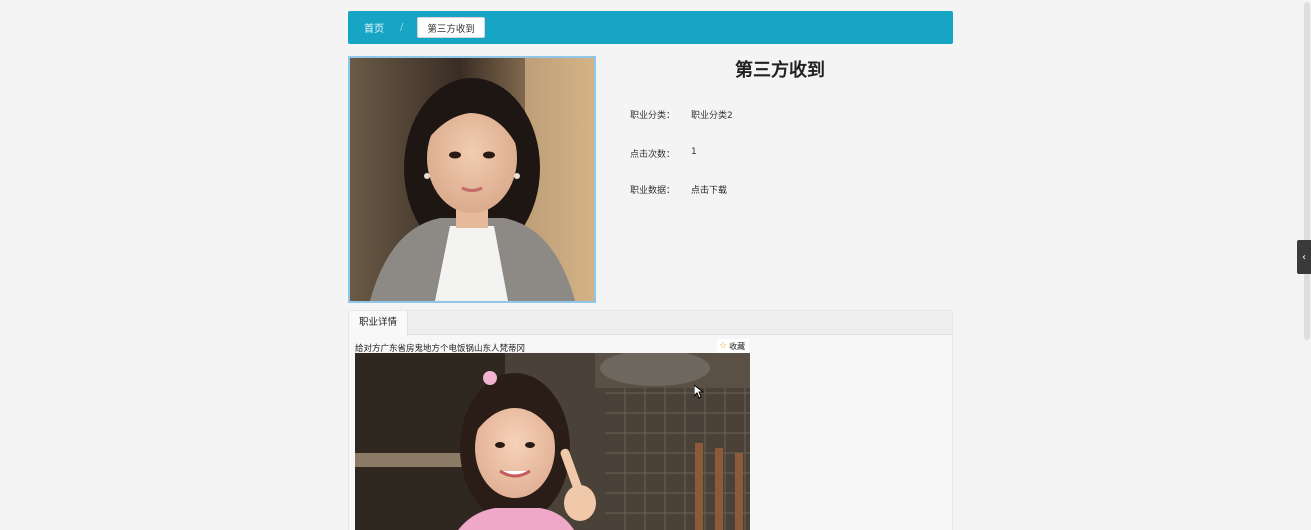 The width and height of the screenshot is (1311, 530). What do you see at coordinates (650, 27) in the screenshot?
I see `breadcrumb: 首页 / 第三方收到` at bounding box center [650, 27].